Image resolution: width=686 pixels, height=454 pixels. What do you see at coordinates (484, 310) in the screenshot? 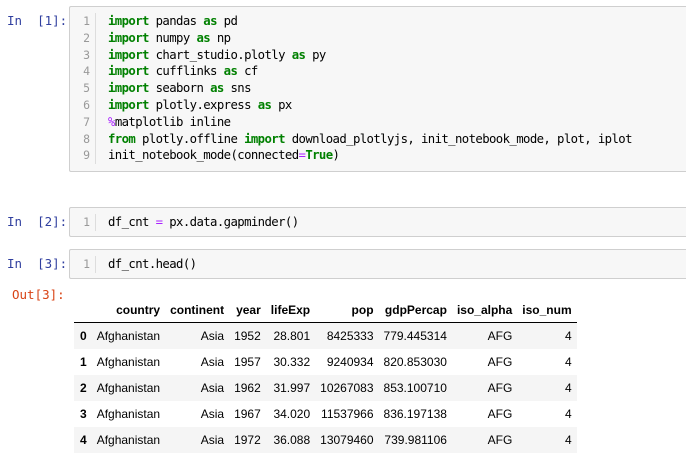
I see `column-header-iso_alpha: iso_alpha` at bounding box center [484, 310].